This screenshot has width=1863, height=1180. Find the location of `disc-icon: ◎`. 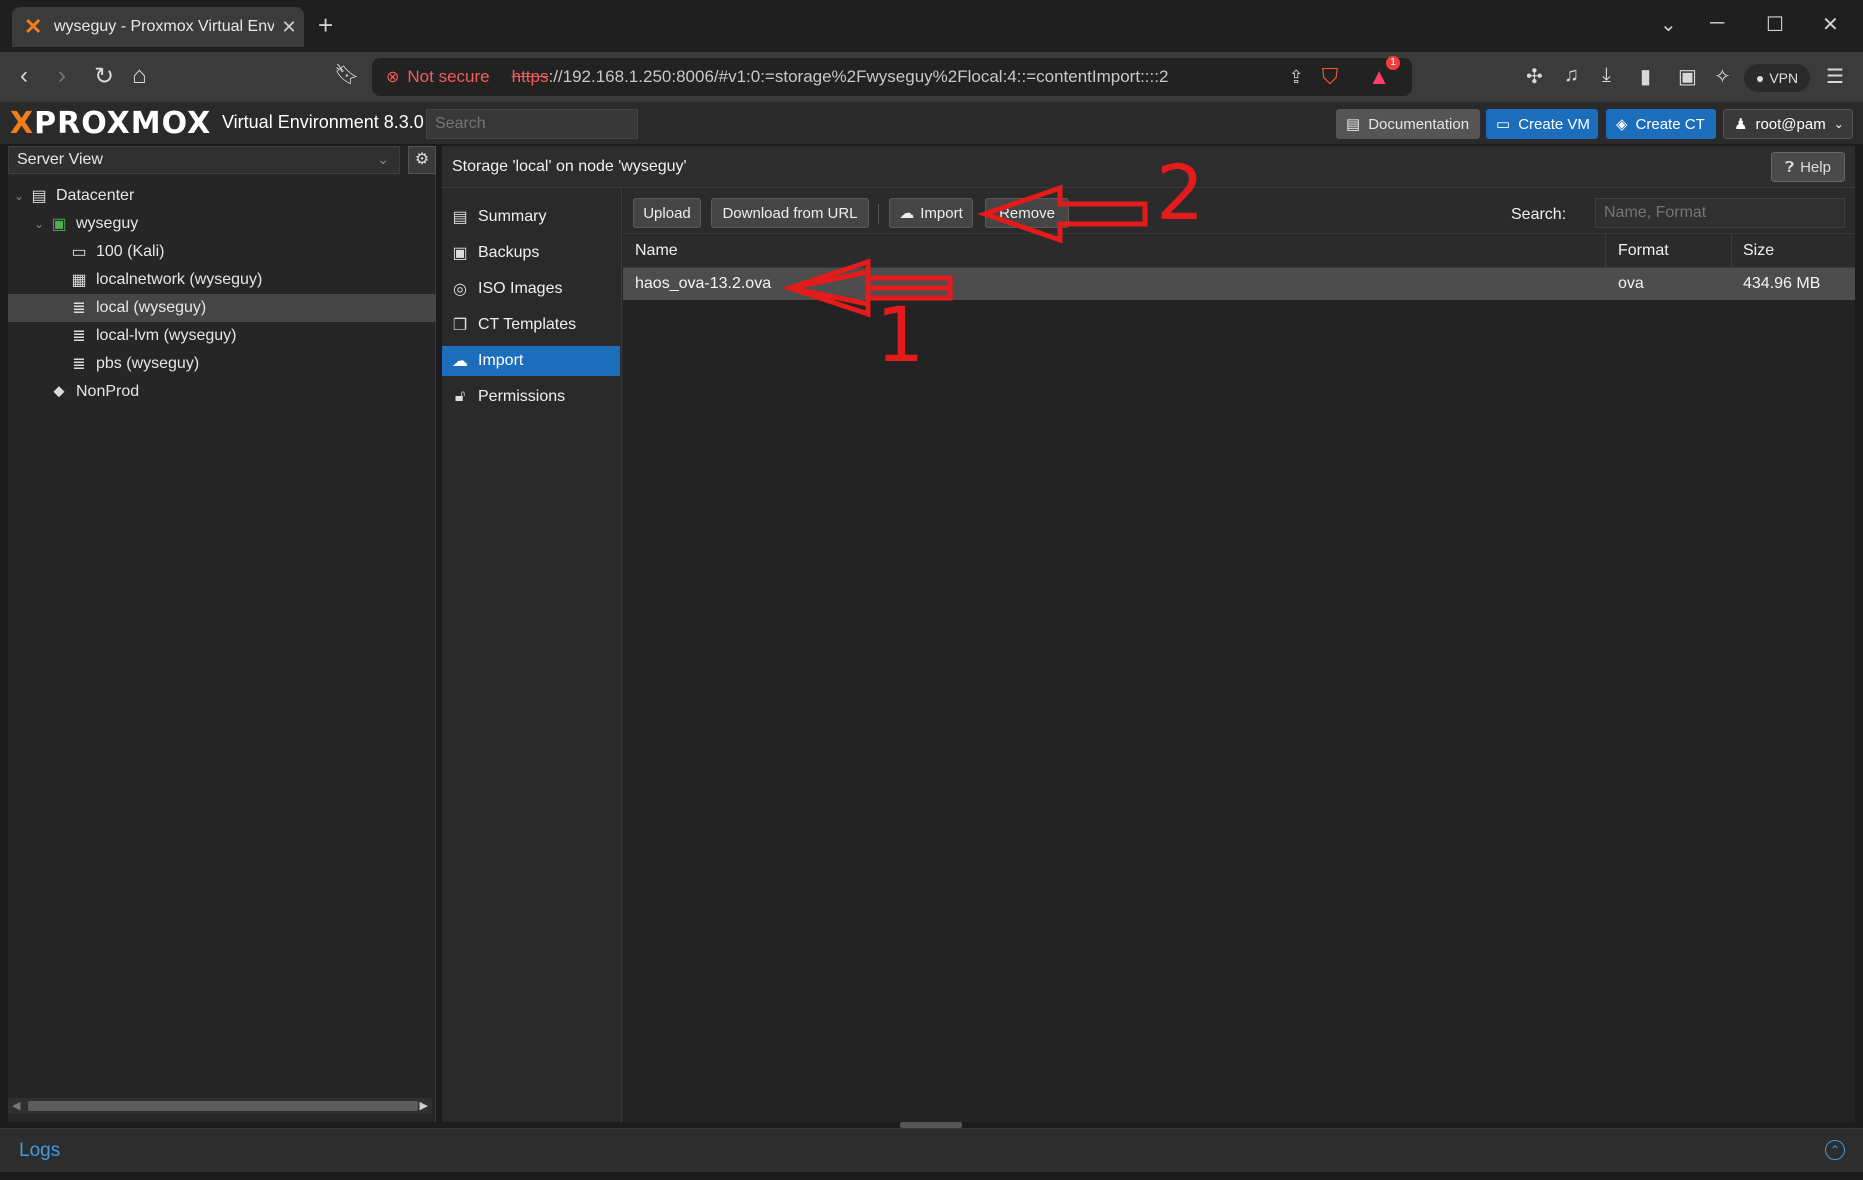

disc-icon: ◎ is located at coordinates (460, 289).